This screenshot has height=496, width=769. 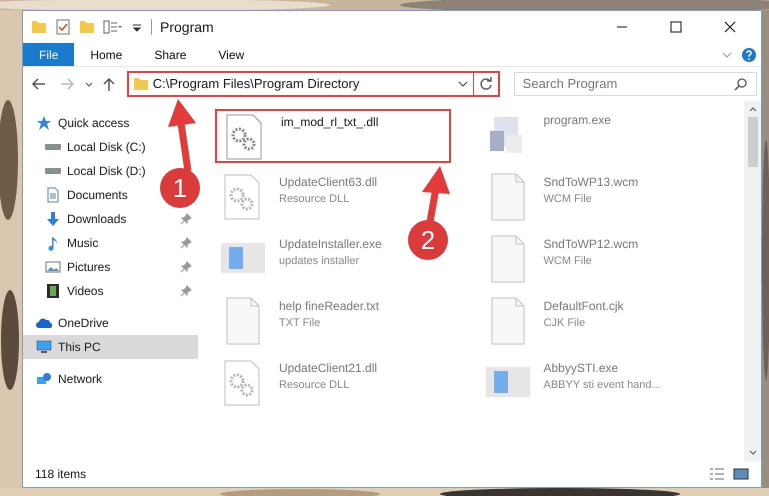 I want to click on ribbon-tab: Home, so click(x=106, y=54).